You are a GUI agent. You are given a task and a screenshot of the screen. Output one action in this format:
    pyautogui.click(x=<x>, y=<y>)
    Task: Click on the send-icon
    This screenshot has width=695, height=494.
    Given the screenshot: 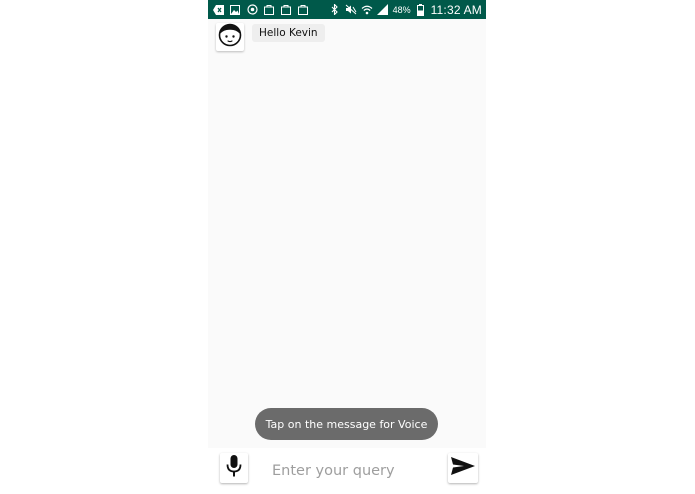 What is the action you would take?
    pyautogui.click(x=463, y=468)
    